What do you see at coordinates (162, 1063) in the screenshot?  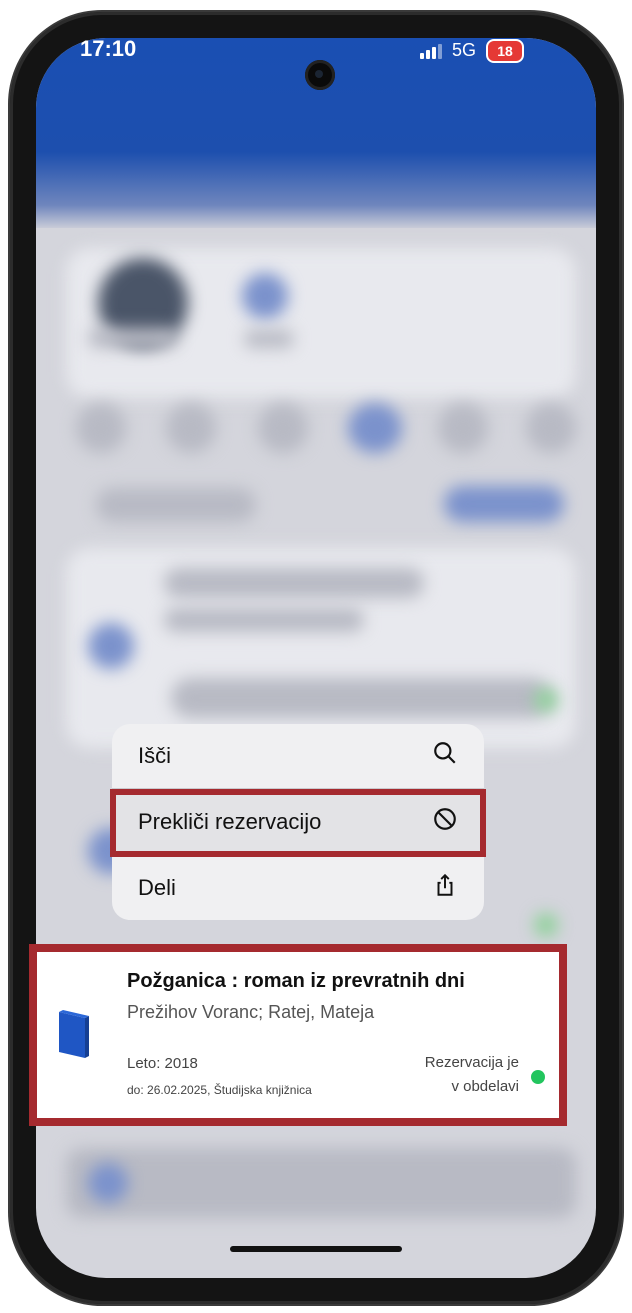 I see `book-year: Leto: 2018` at bounding box center [162, 1063].